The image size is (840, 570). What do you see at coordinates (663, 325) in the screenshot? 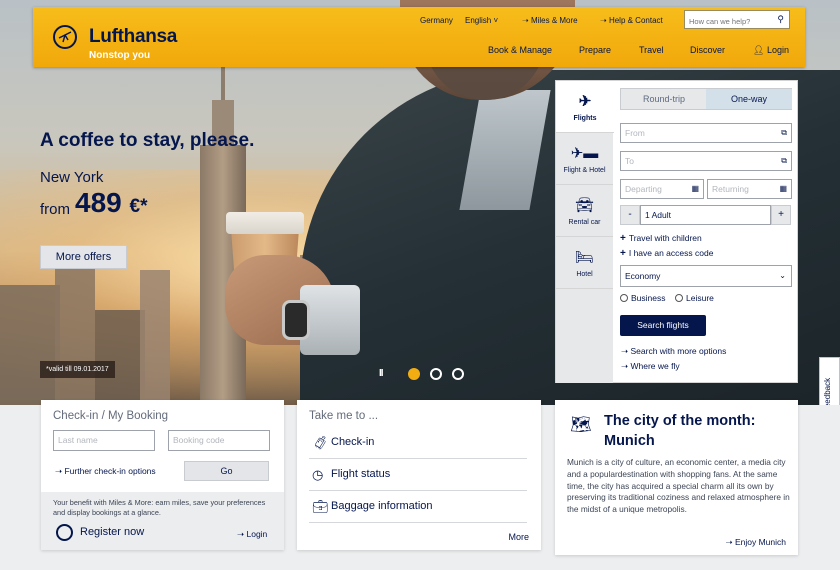
I see `search-flights-button: Search flights` at bounding box center [663, 325].